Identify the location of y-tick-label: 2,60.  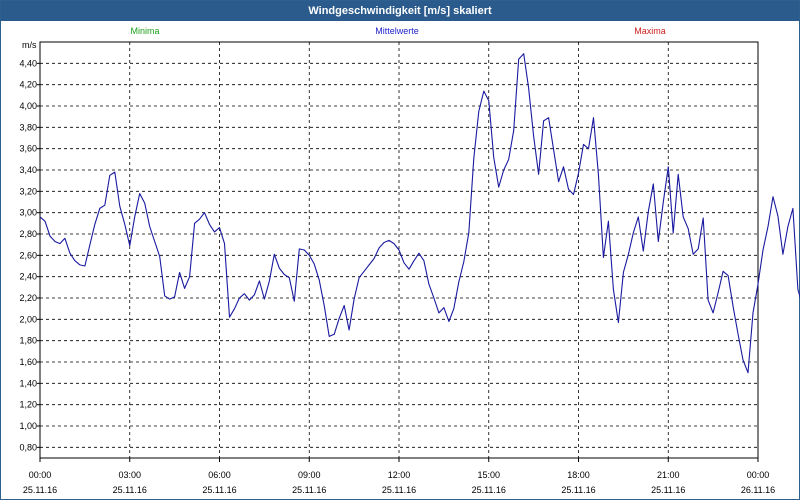
(28, 255).